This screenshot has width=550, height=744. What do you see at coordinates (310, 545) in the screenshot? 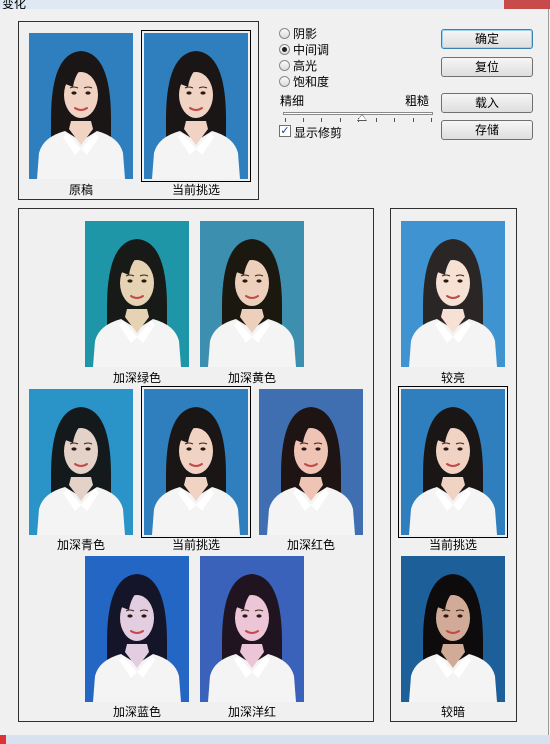
I see `variation-more-red-label: 加深红色` at bounding box center [310, 545].